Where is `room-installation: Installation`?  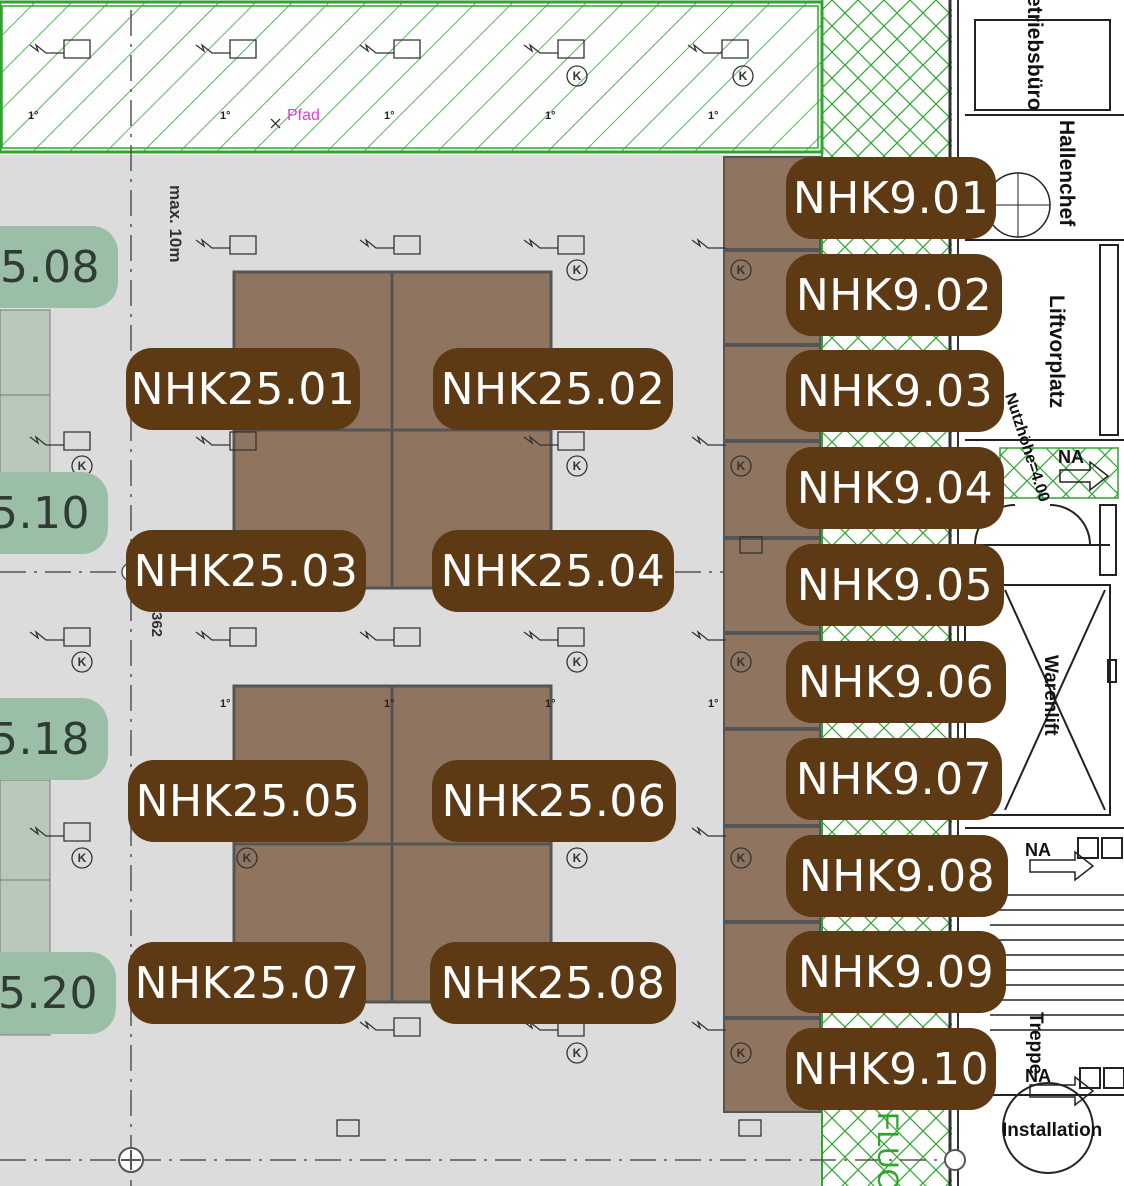
room-installation: Installation is located at coordinates (1052, 1130).